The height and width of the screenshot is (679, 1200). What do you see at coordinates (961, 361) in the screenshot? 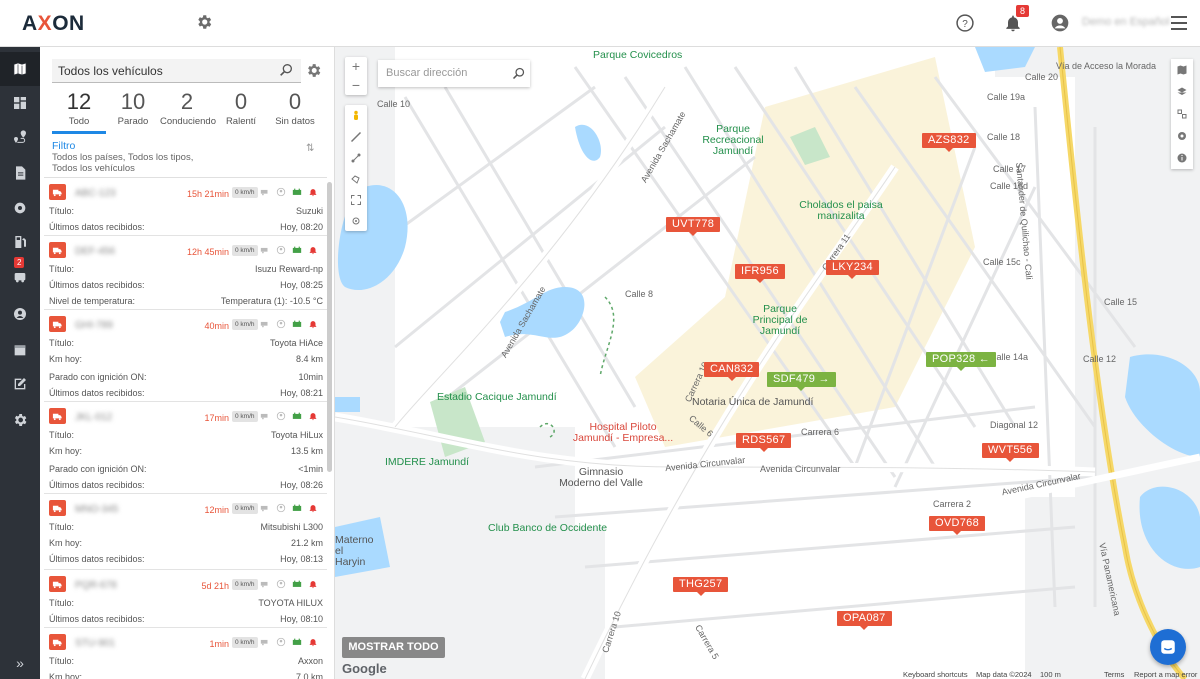
I see `vehicle-marker-pop328: POP328 ←` at bounding box center [961, 361].